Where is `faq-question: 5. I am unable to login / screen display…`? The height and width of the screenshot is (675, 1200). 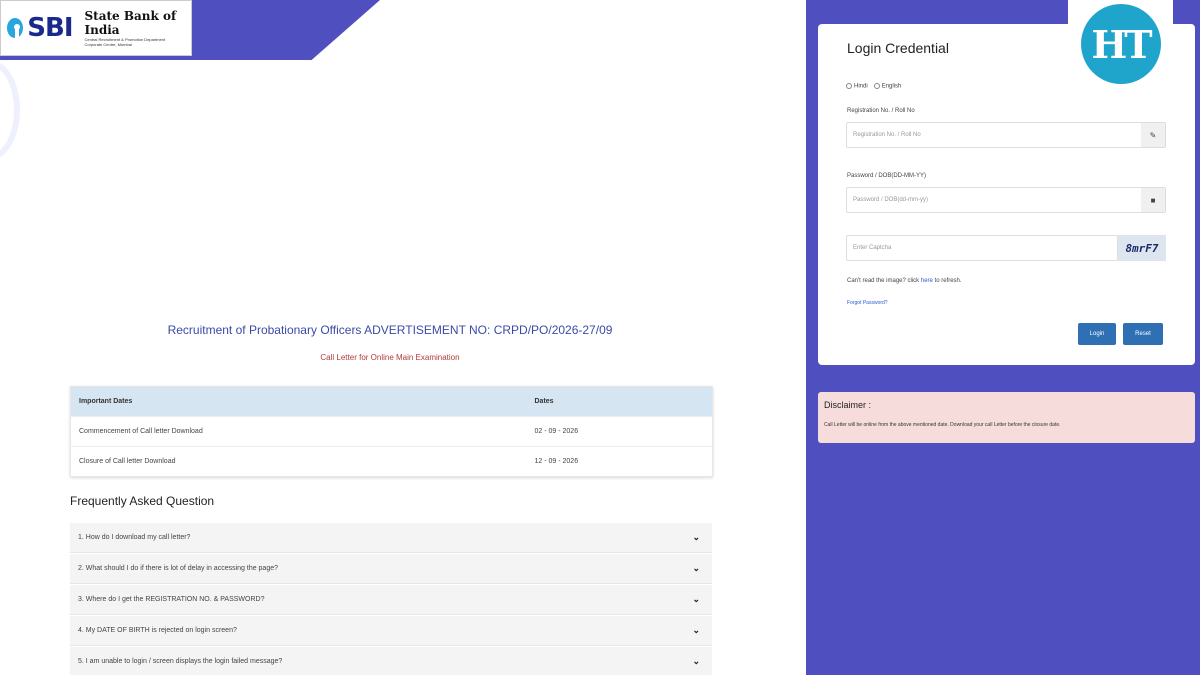
faq-question: 5. I am unable to login / screen display… is located at coordinates (180, 661).